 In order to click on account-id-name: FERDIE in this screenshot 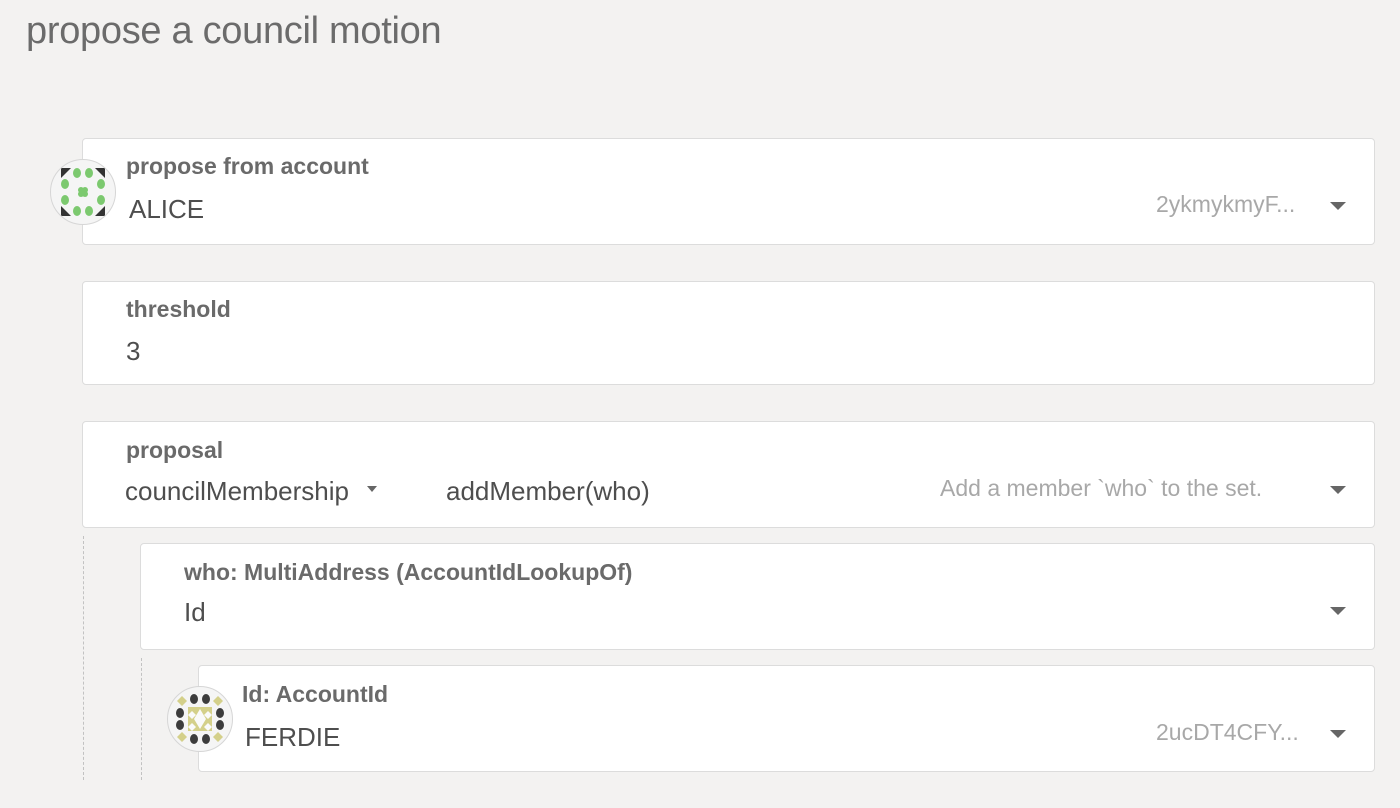, I will do `click(293, 737)`.